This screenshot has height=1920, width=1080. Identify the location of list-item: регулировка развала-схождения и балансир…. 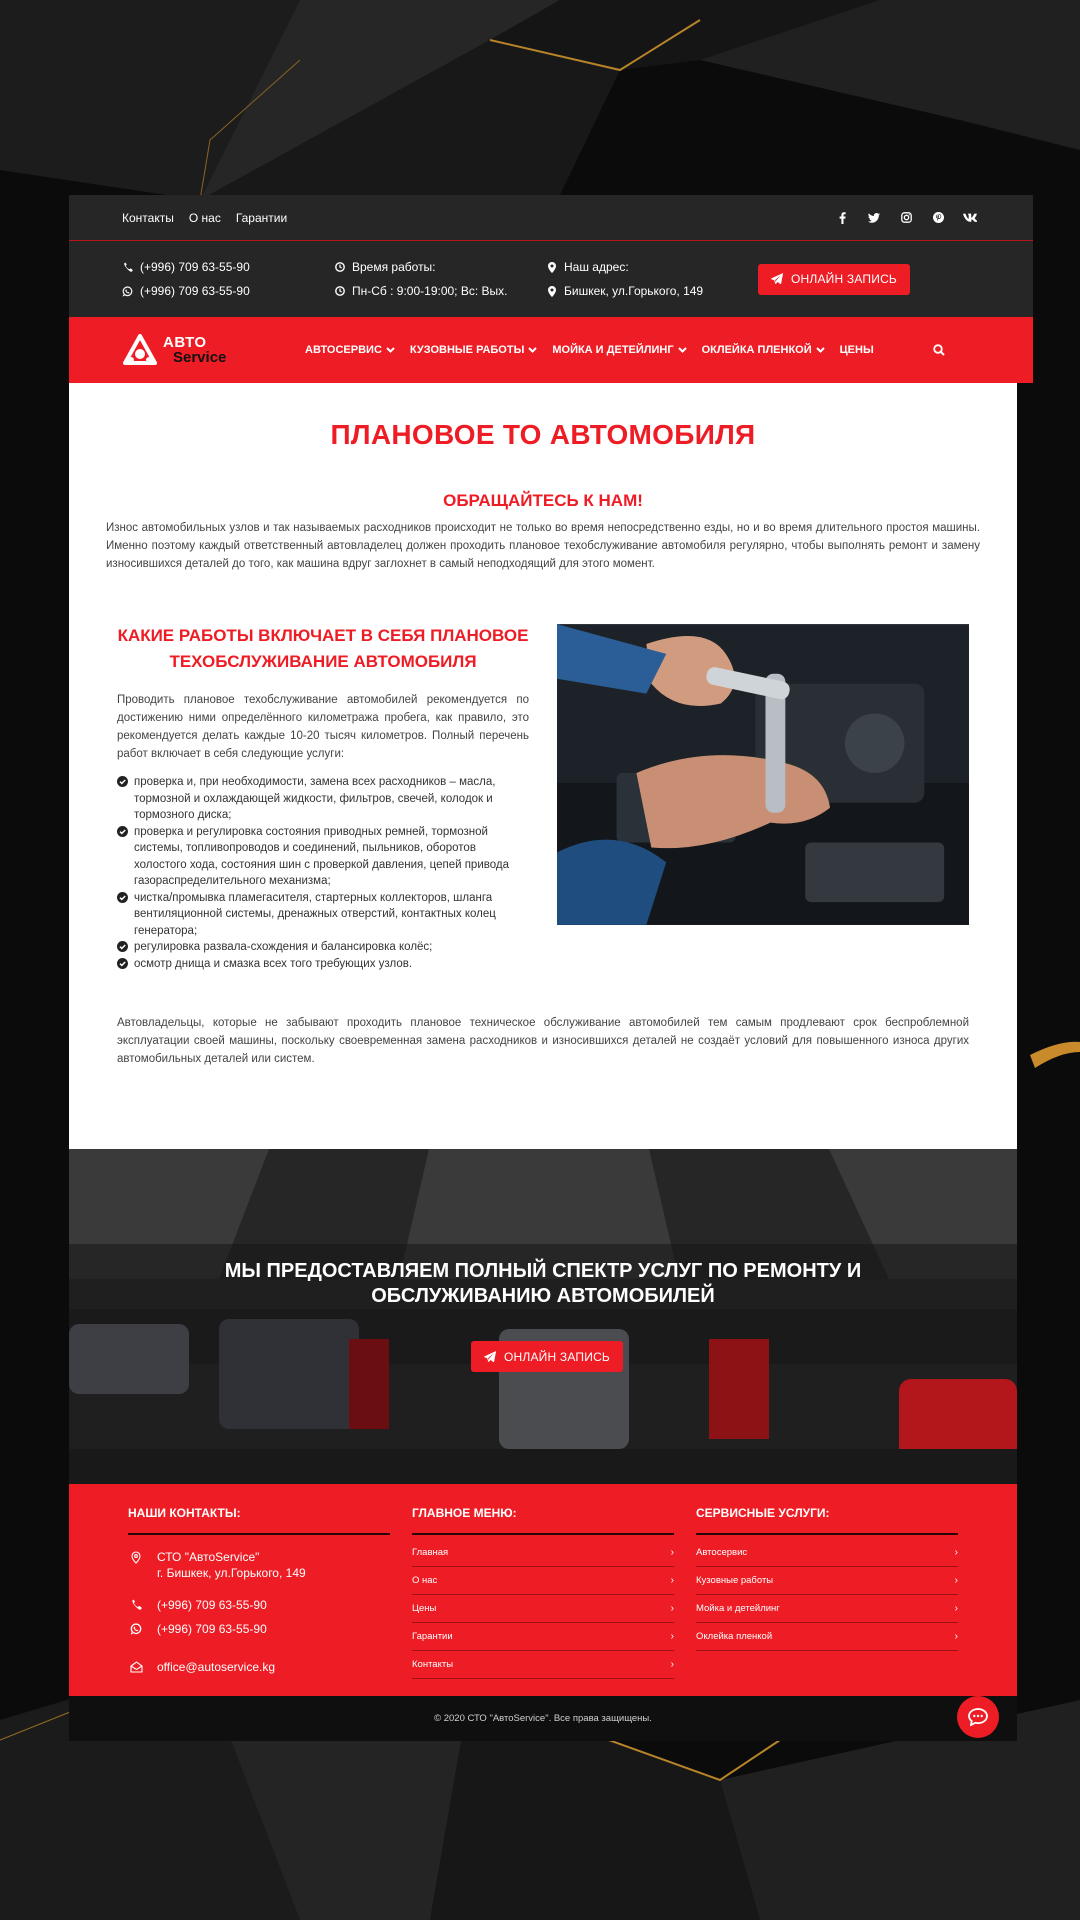
(323, 947).